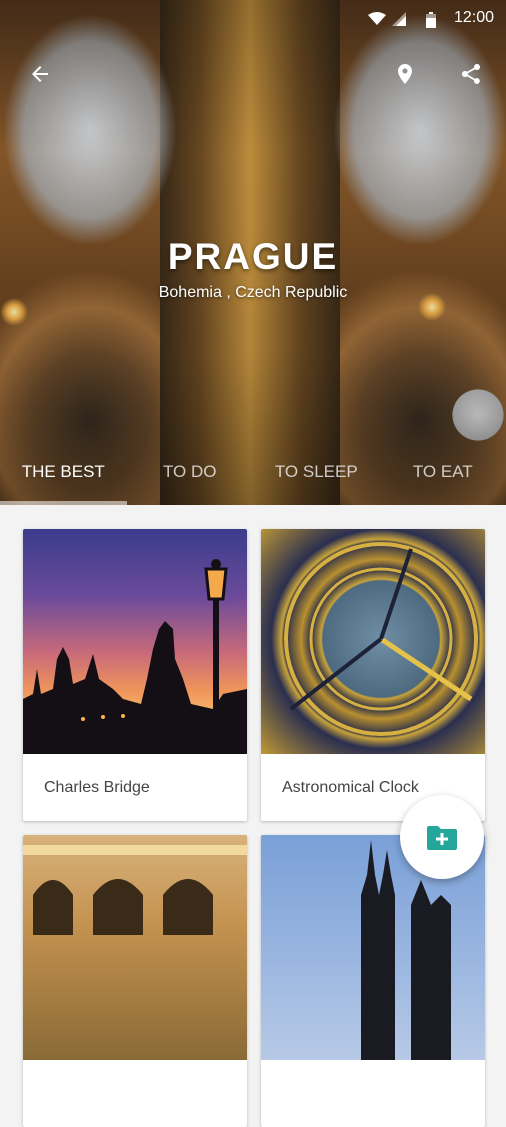 The width and height of the screenshot is (506, 1127). I want to click on tab-the-best: THE BEST, so click(63, 477).